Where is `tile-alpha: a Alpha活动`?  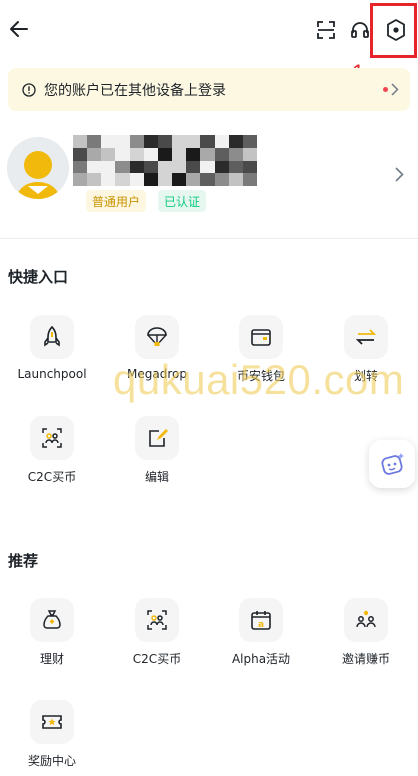
tile-alpha: a Alpha活动 is located at coordinates (261, 632).